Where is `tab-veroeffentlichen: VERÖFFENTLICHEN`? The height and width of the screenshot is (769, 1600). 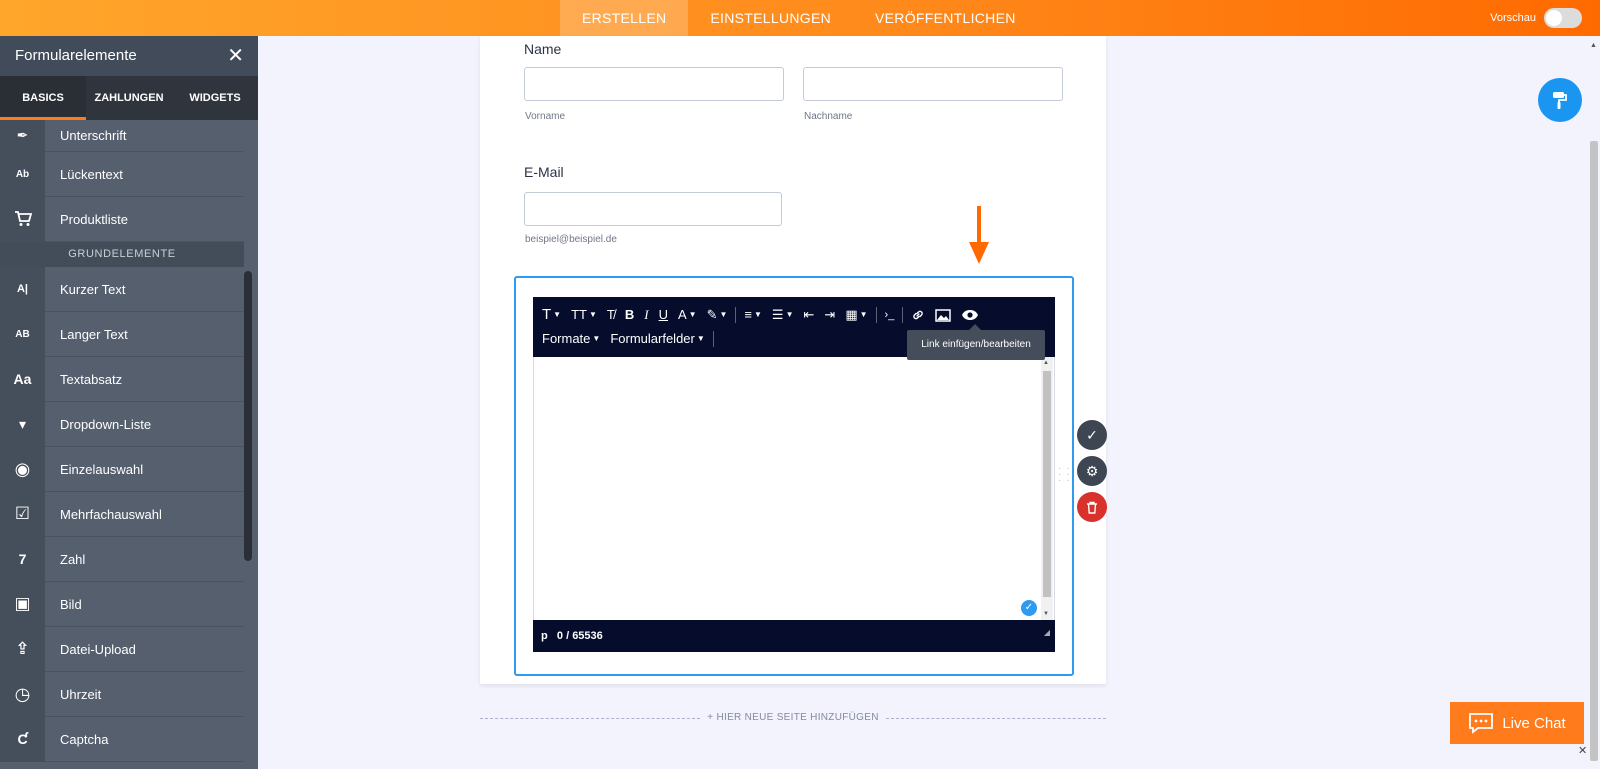
tab-veroeffentlichen: VERÖFFENTLICHEN is located at coordinates (945, 18).